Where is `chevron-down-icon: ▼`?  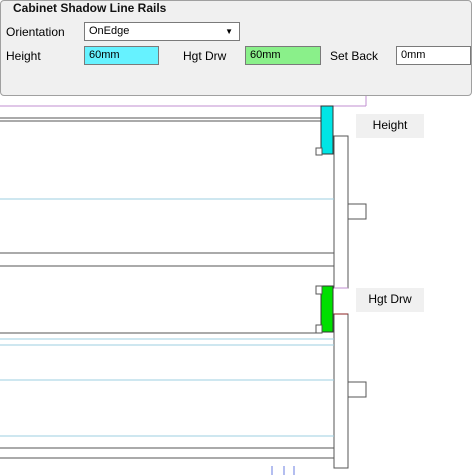 chevron-down-icon: ▼ is located at coordinates (229, 31).